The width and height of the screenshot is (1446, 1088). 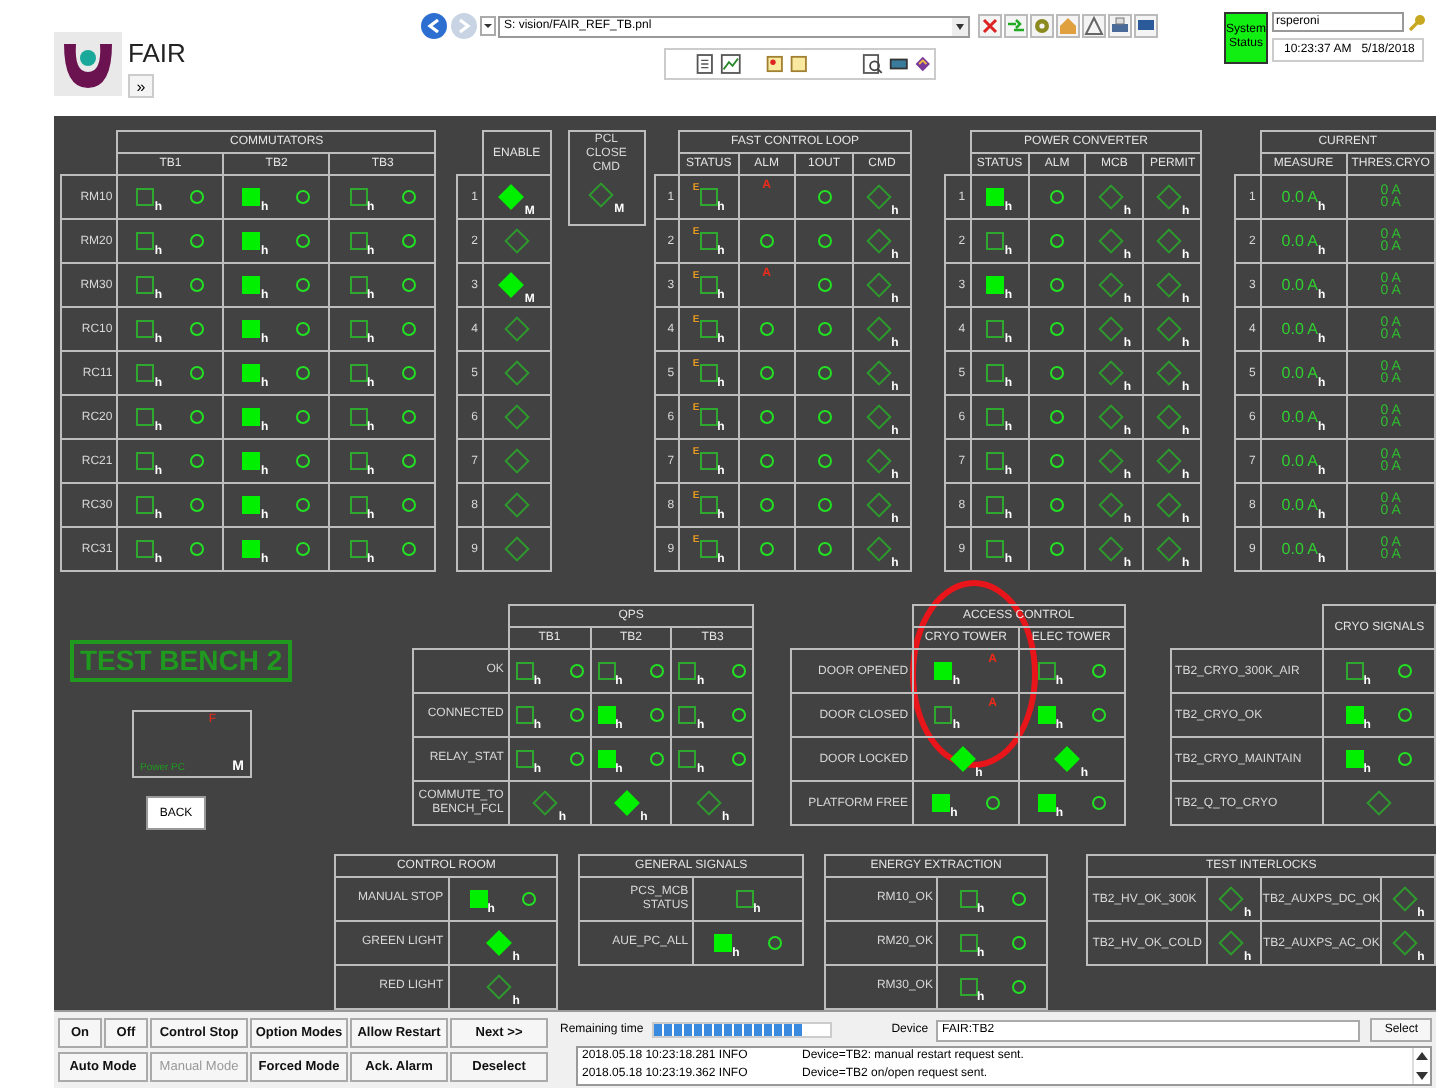 What do you see at coordinates (181, 661) in the screenshot?
I see `test-bench-title: TEST BENCH 2` at bounding box center [181, 661].